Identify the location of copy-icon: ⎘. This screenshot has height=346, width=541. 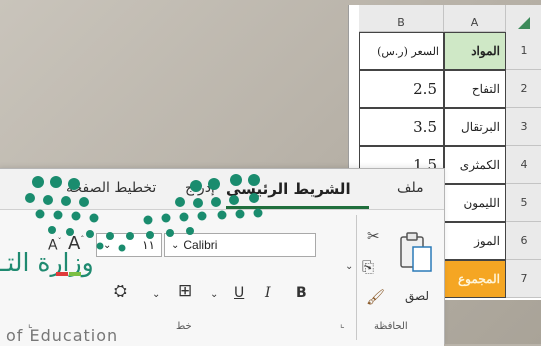
(368, 267).